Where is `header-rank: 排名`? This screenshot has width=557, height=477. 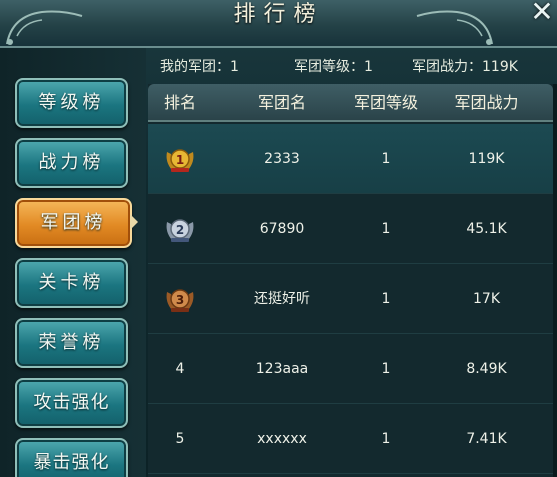
header-rank: 排名 is located at coordinates (179, 102).